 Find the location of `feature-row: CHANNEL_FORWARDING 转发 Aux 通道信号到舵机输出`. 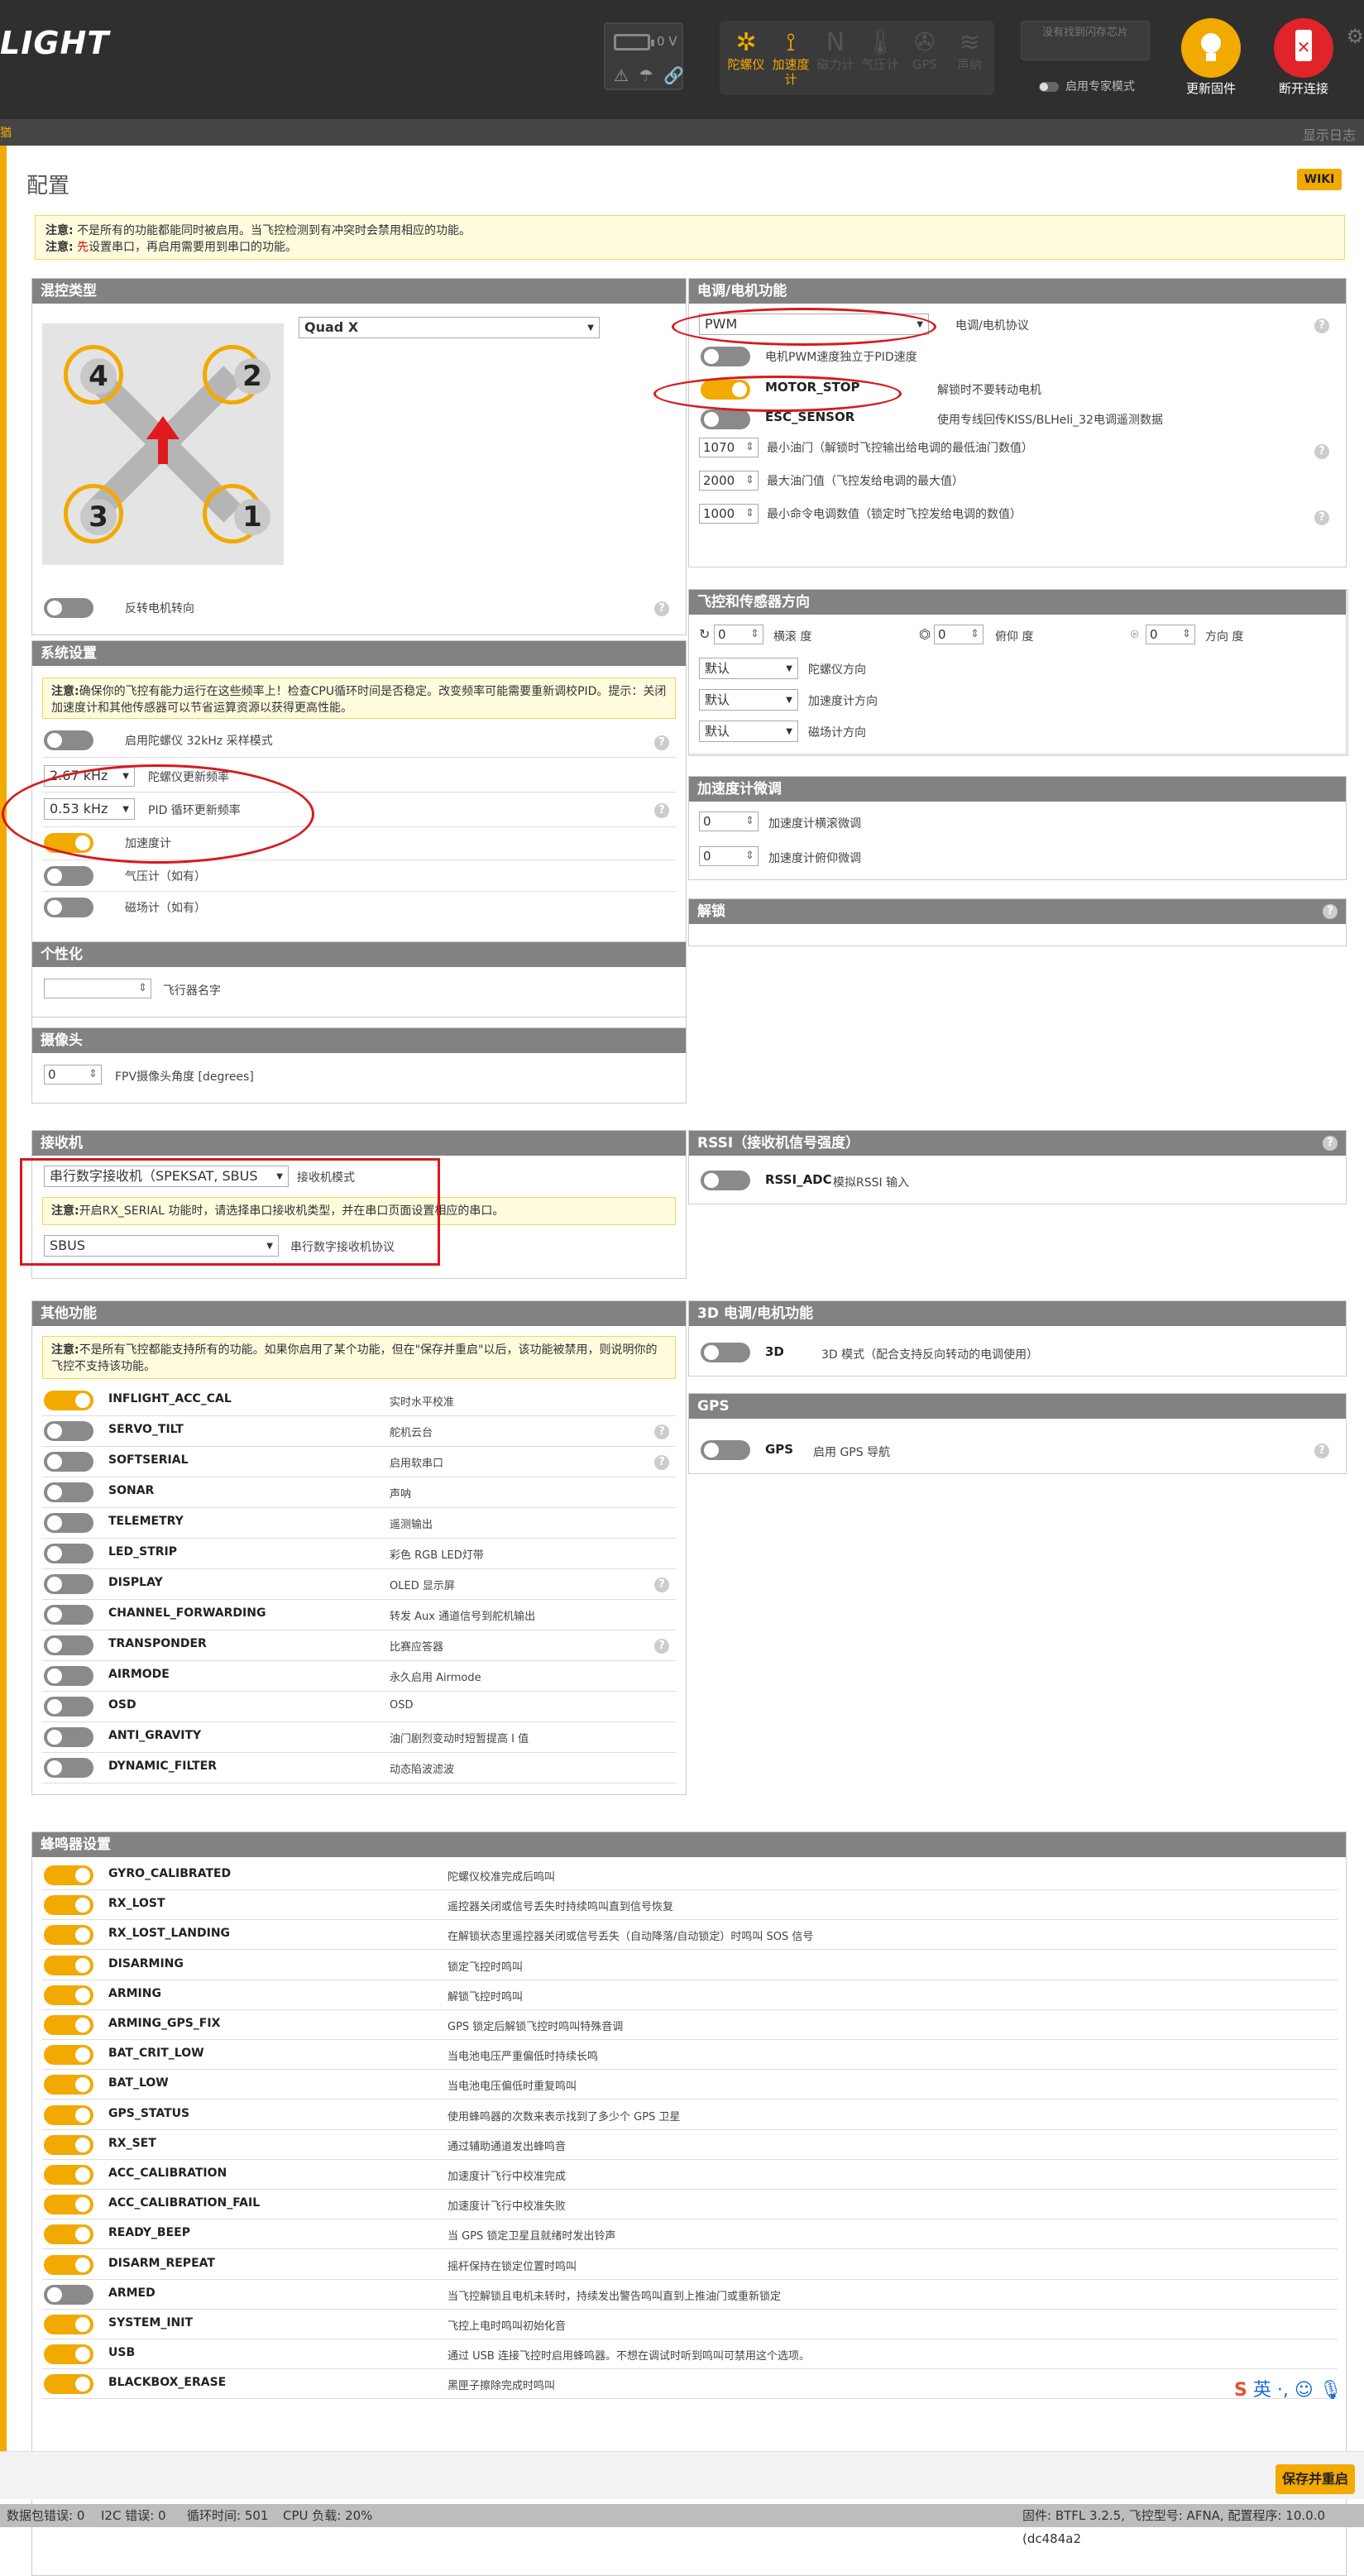

feature-row: CHANNEL_FORWARDING 转发 Aux 通道信号到舵机输出 is located at coordinates (359, 1615).